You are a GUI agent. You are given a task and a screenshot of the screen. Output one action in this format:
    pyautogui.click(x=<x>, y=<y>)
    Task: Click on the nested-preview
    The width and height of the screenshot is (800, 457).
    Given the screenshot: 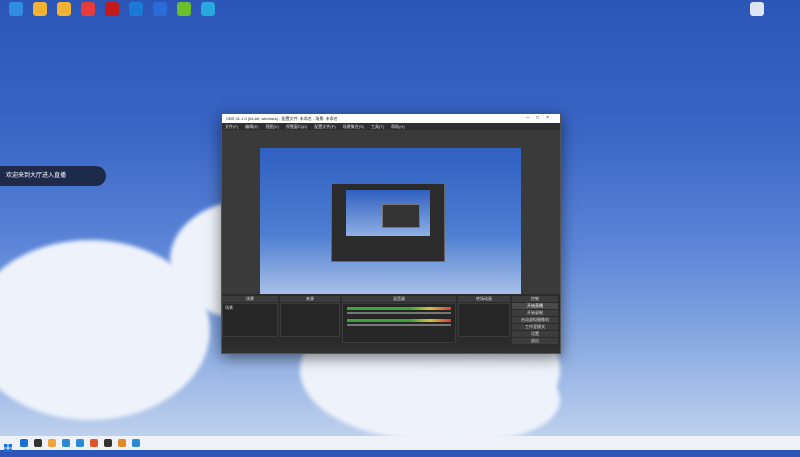 What is the action you would take?
    pyautogui.click(x=388, y=213)
    